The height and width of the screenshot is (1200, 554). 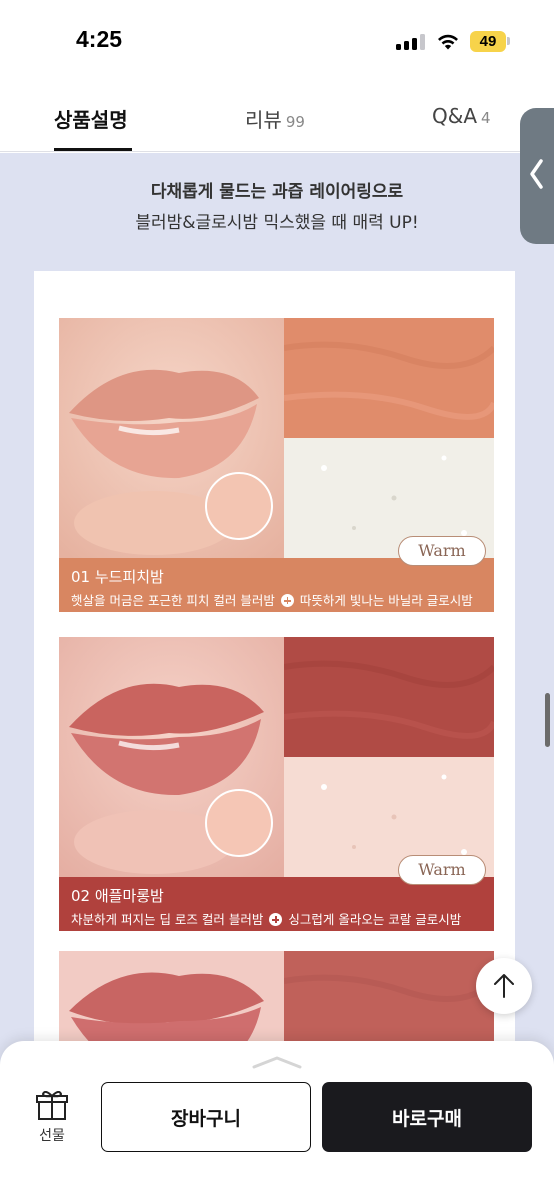 I want to click on tab-product-description: 상품설명, so click(x=91, y=118).